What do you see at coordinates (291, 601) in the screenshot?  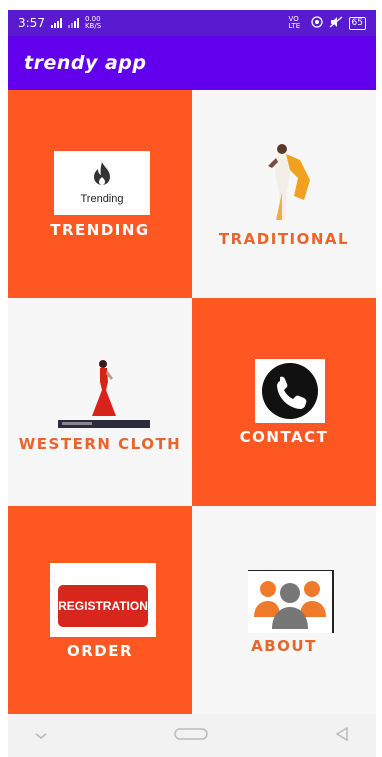 I see `people-icon` at bounding box center [291, 601].